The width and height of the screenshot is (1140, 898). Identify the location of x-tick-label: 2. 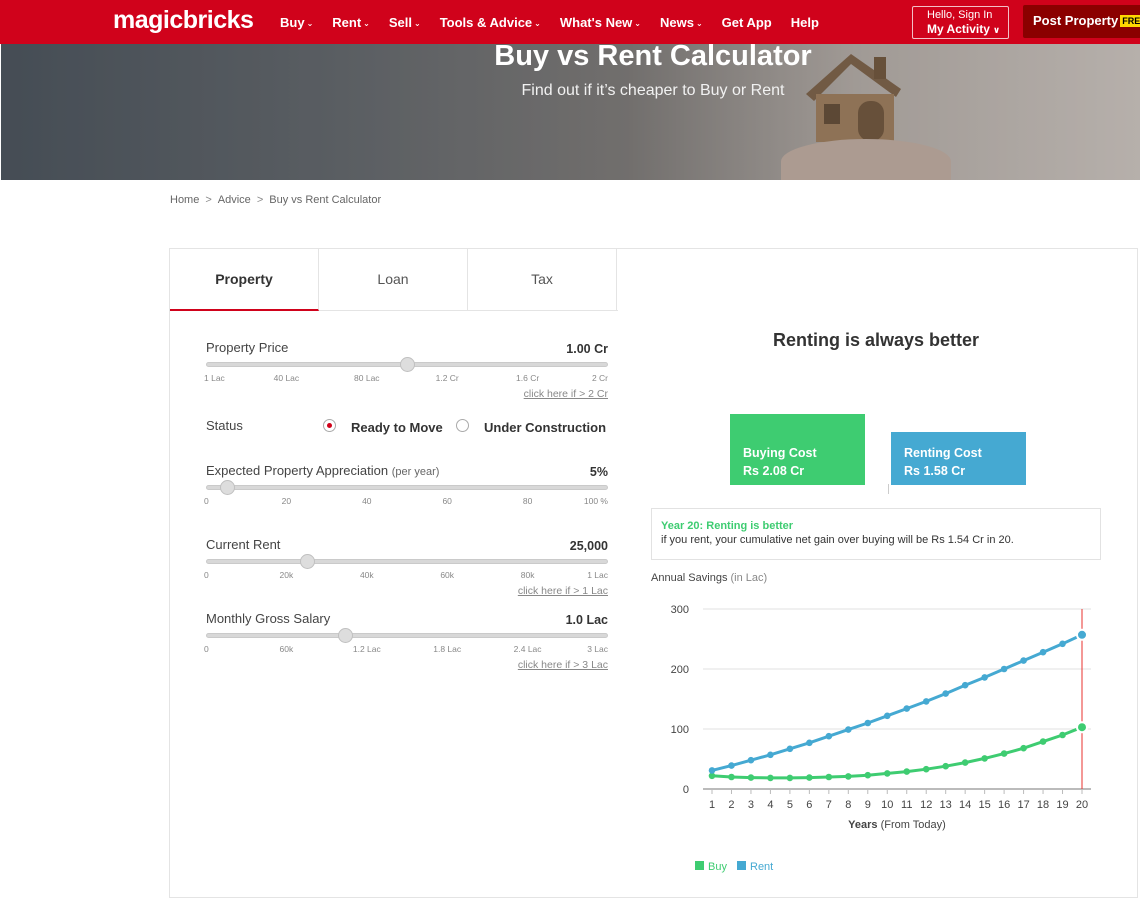
(731, 805).